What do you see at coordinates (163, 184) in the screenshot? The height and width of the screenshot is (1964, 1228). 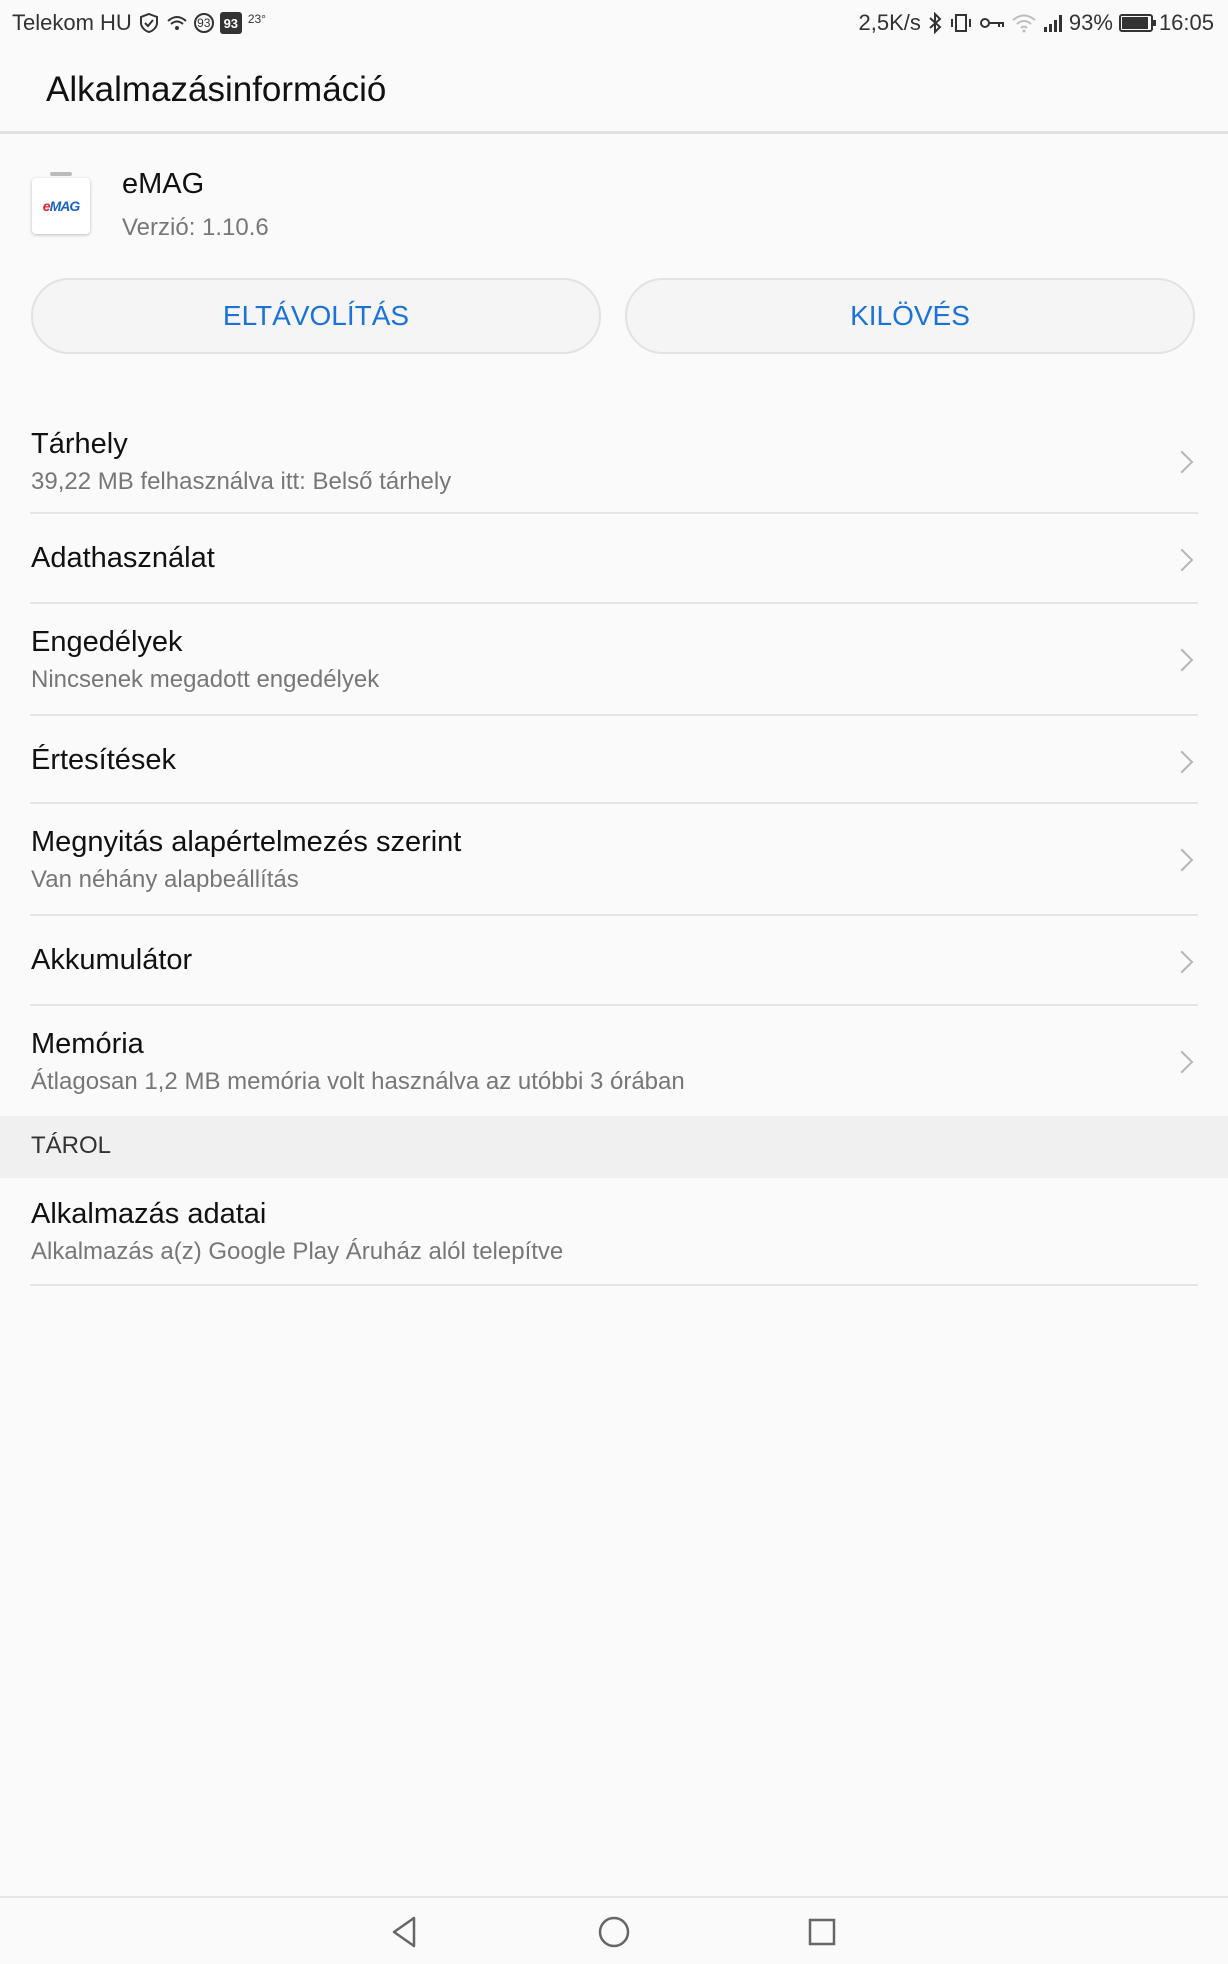 I see `app-name: eMAG` at bounding box center [163, 184].